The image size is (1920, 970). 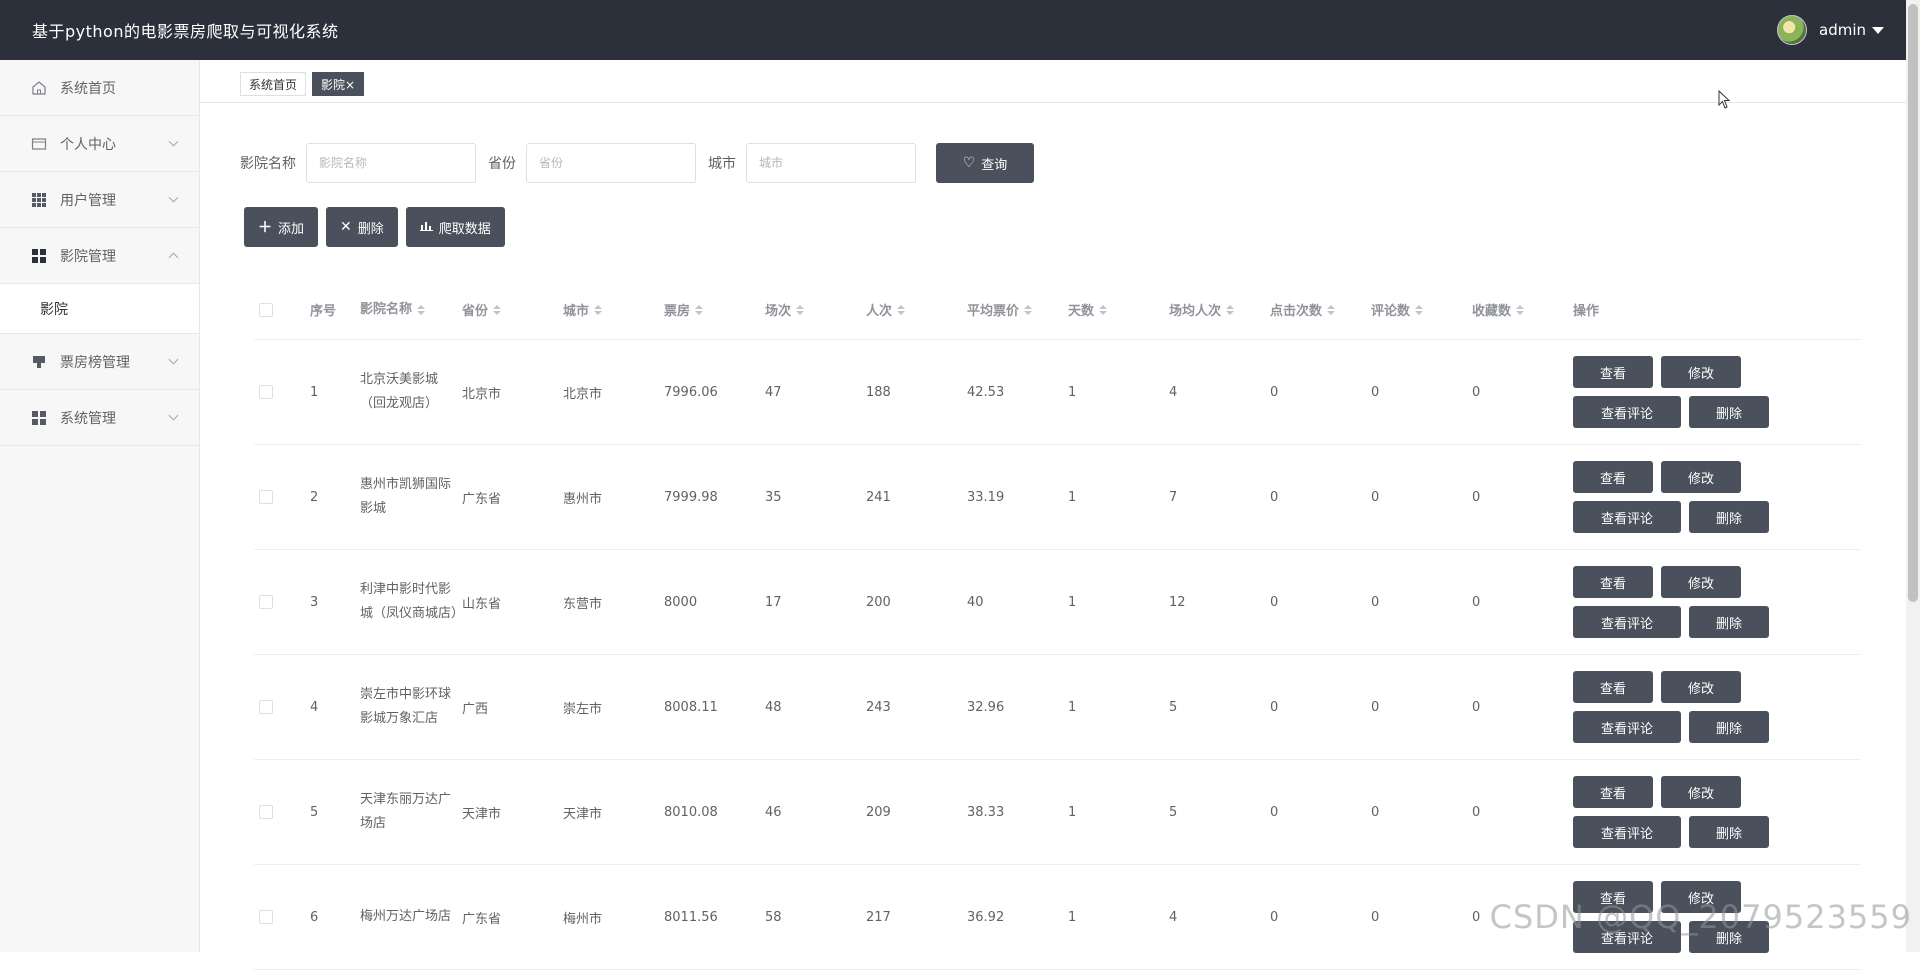 What do you see at coordinates (1673, 707) in the screenshot?
I see `row-actions: 查看 修改查看评论 删除` at bounding box center [1673, 707].